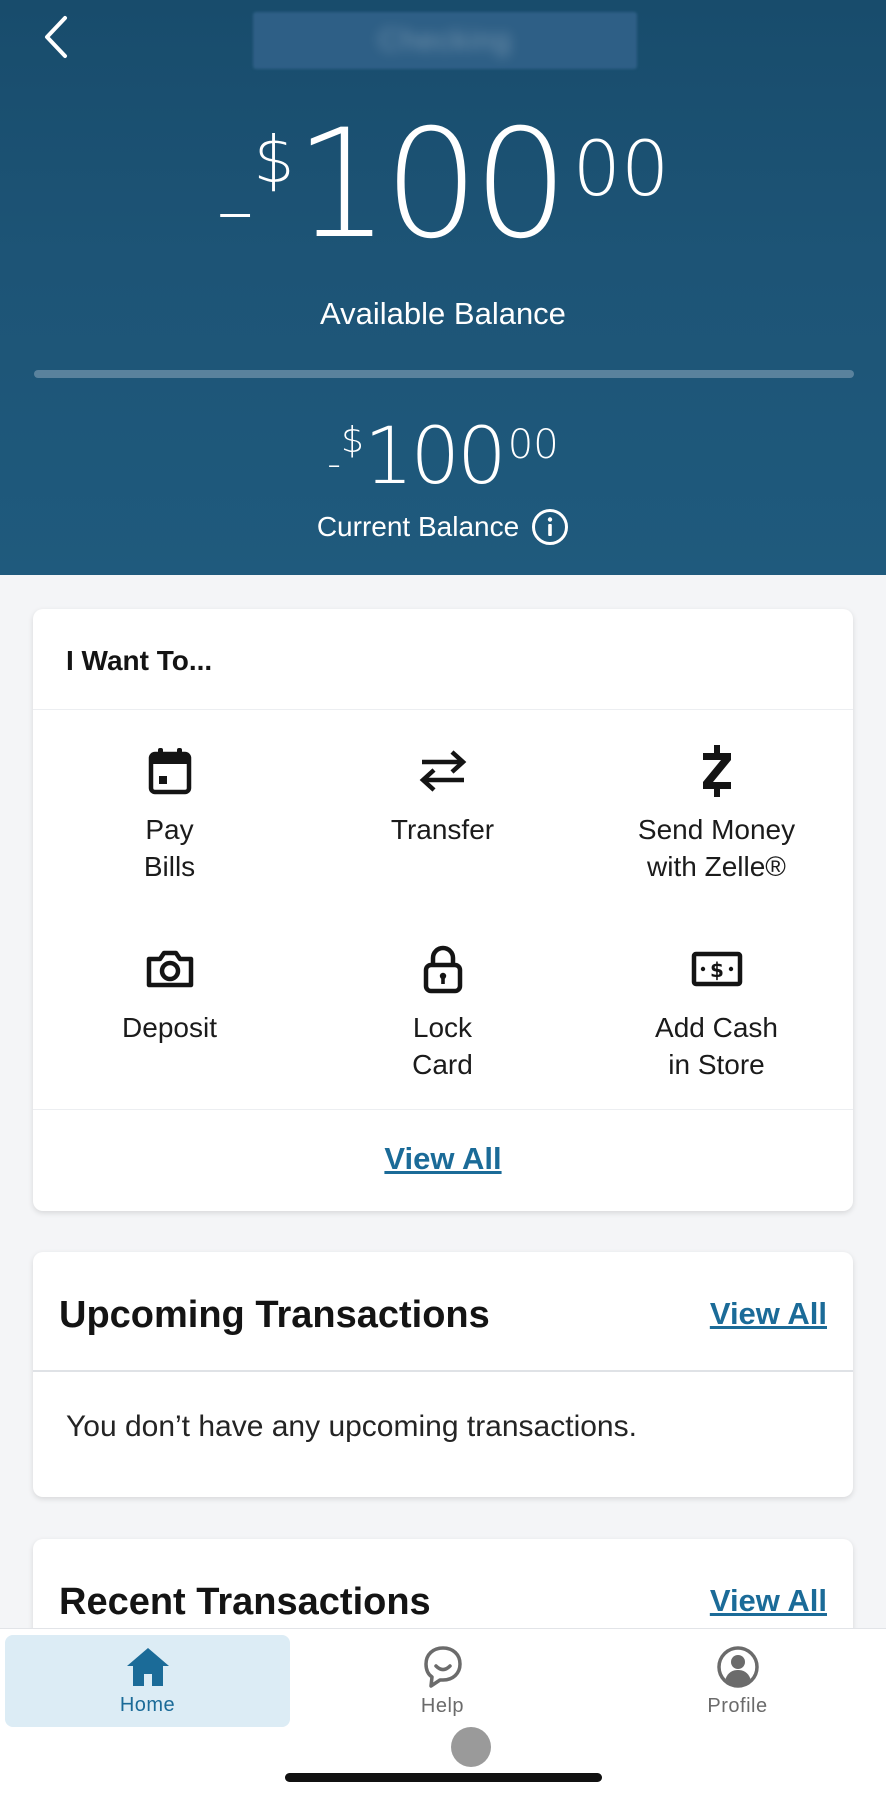  Describe the element at coordinates (442, 1666) in the screenshot. I see `chat-bubble-icon` at that location.